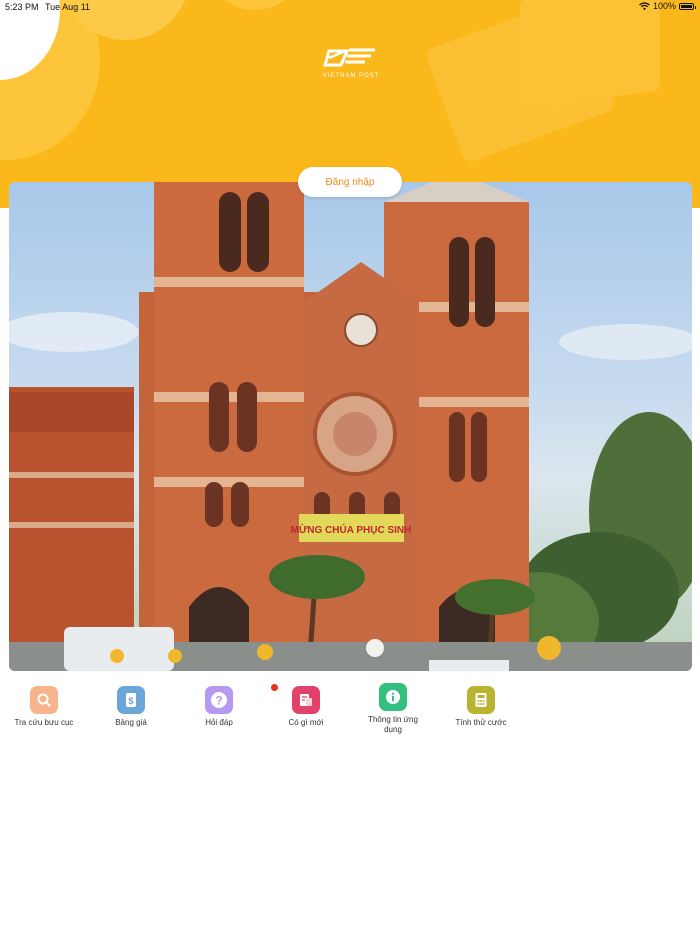 The height and width of the screenshot is (934, 700). What do you see at coordinates (664, 6) in the screenshot?
I see `battery-percent: 100%` at bounding box center [664, 6].